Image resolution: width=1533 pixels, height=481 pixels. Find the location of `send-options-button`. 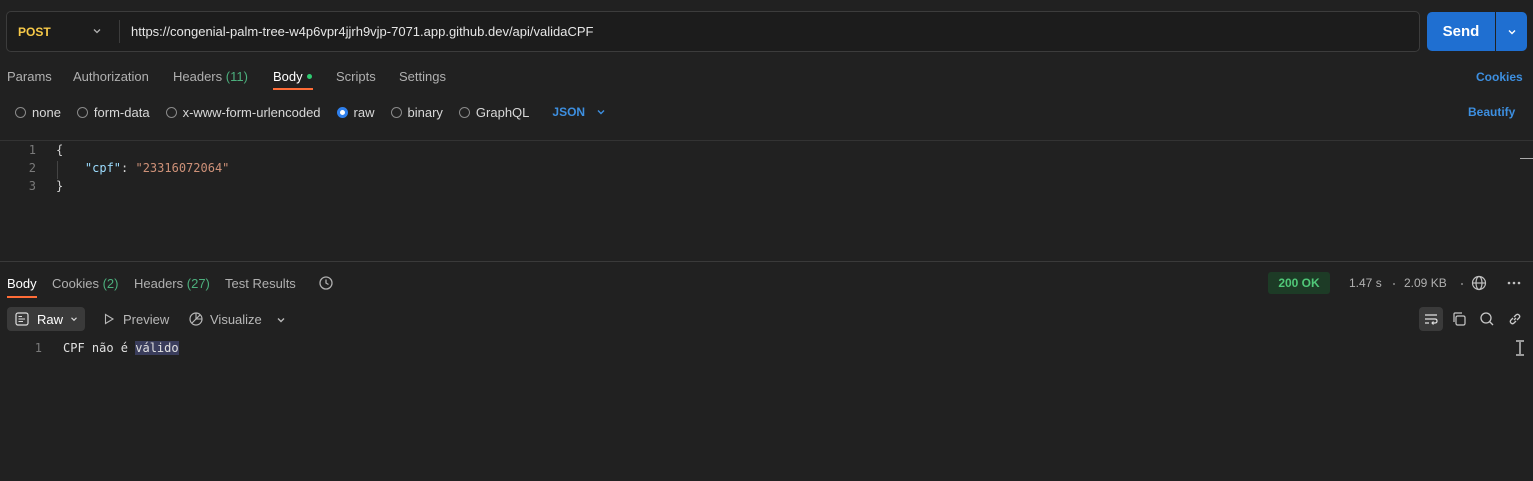

send-options-button is located at coordinates (1511, 31).